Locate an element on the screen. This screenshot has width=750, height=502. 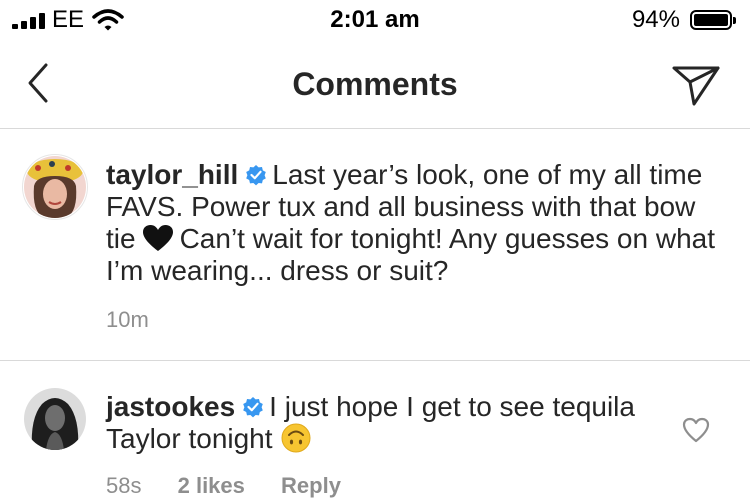
battery-percentage: 94% is located at coordinates (655, 19).